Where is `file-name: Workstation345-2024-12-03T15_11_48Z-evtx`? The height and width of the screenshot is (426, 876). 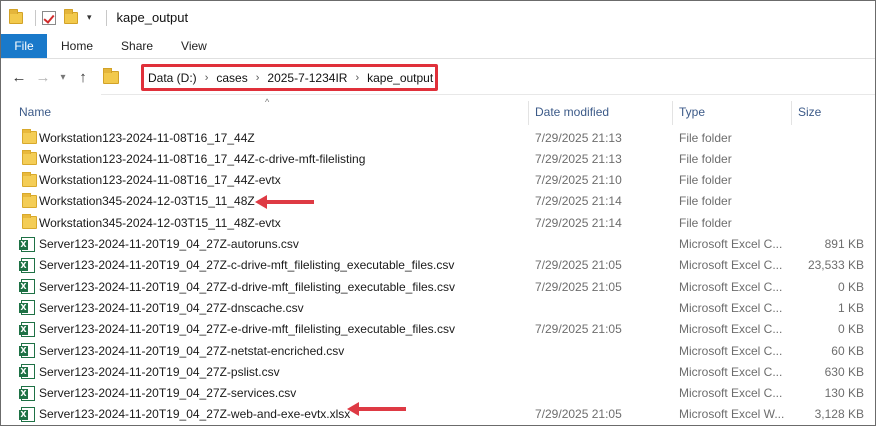
file-name: Workstation345-2024-12-03T15_11_48Z-evtx is located at coordinates (160, 222).